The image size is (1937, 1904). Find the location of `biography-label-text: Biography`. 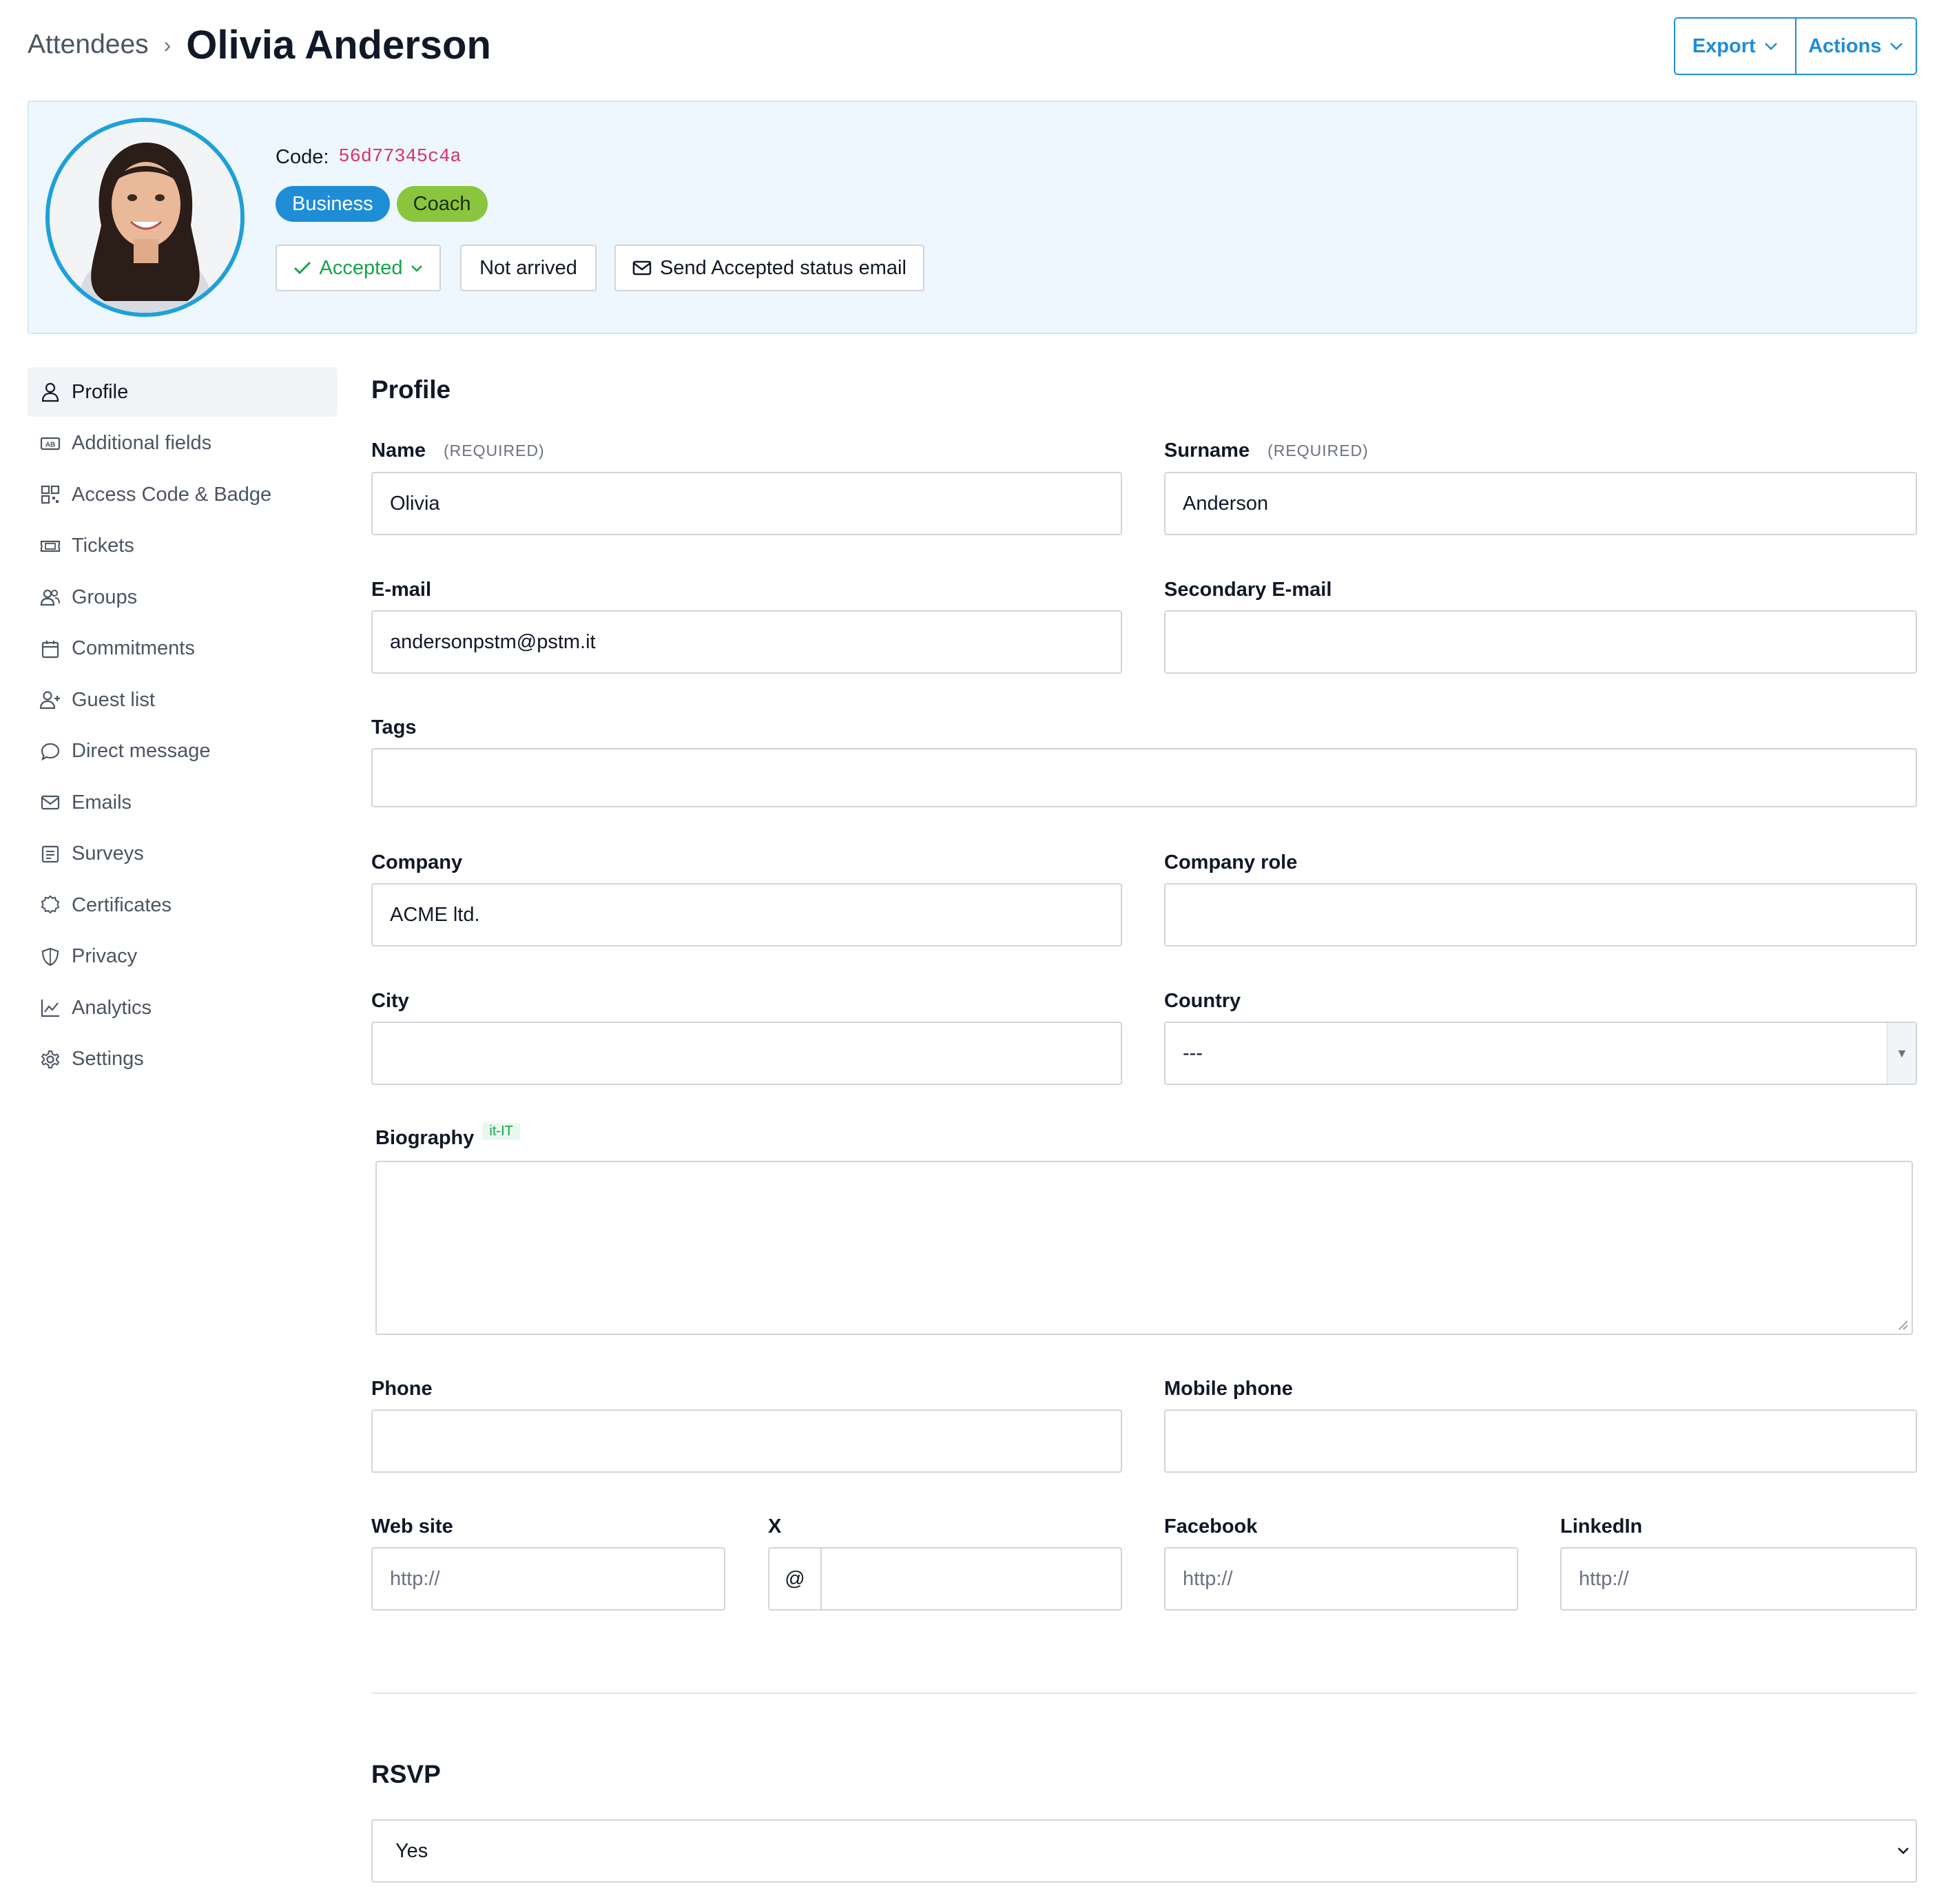

biography-label-text: Biography is located at coordinates (425, 1138).